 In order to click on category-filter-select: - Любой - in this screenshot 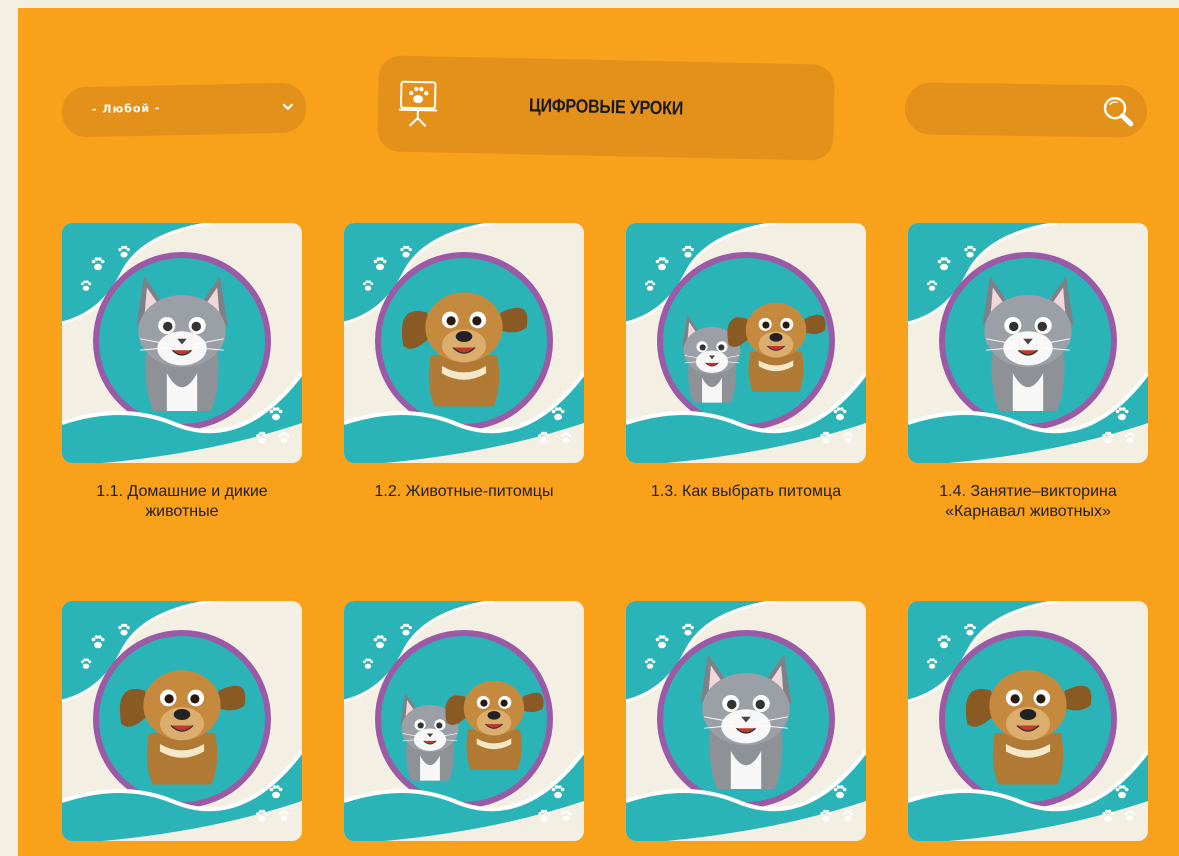, I will do `click(184, 110)`.